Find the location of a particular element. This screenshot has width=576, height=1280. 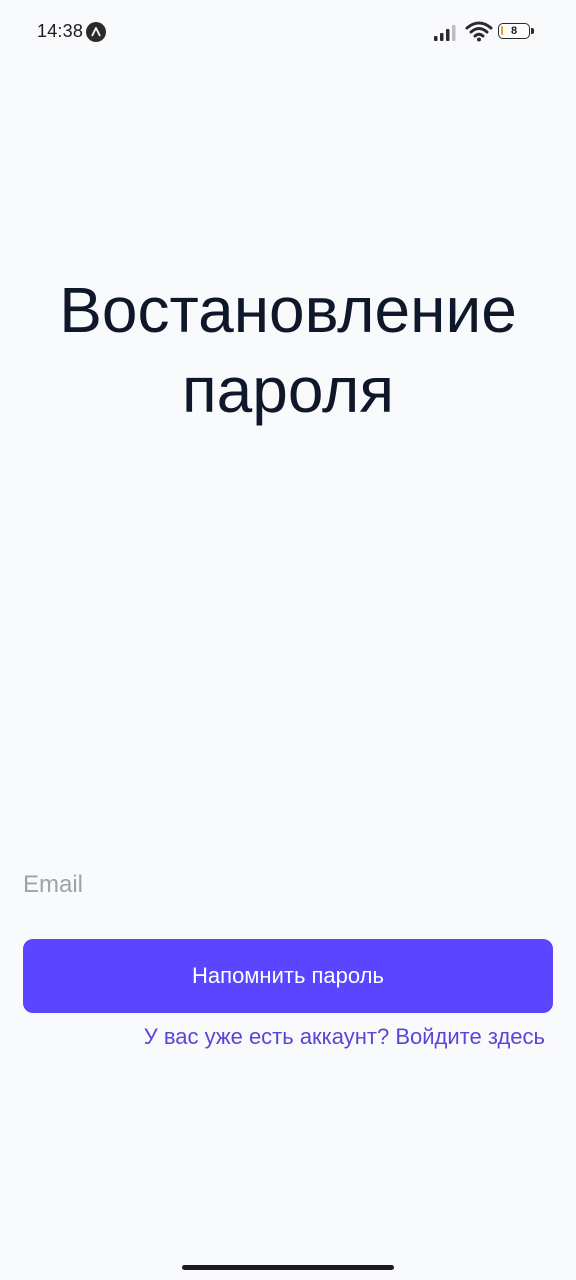

app-badge-icon is located at coordinates (96, 32).